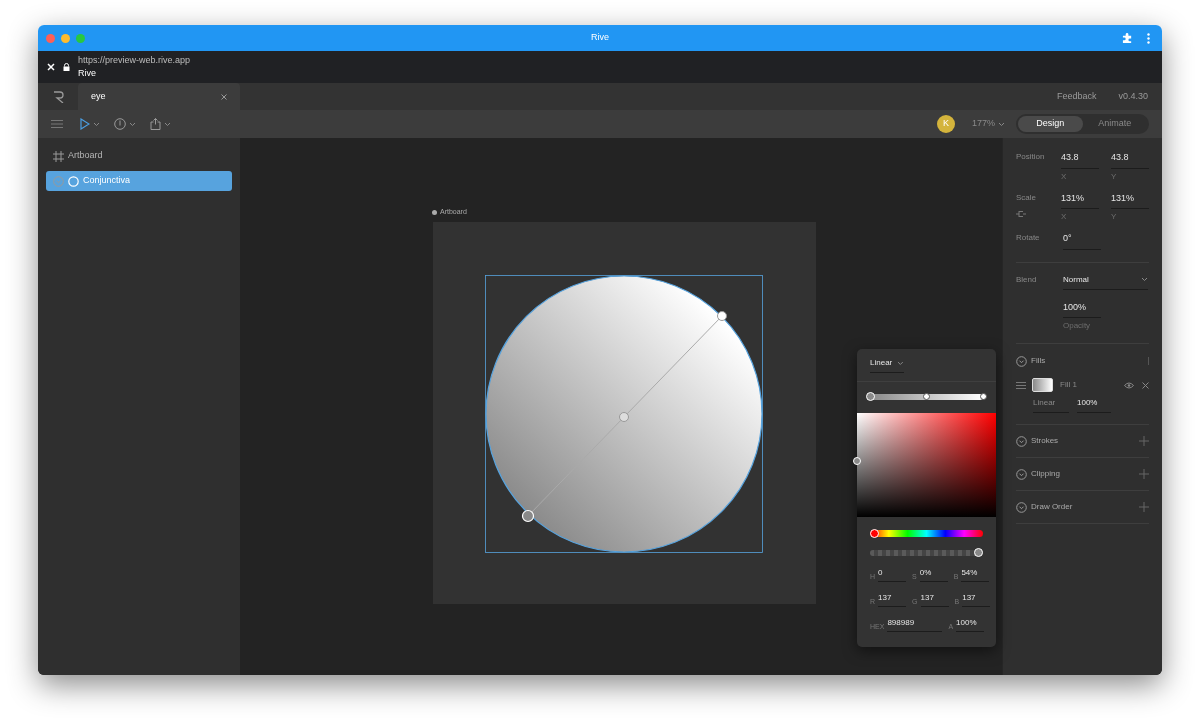  I want to click on export-icon, so click(155, 124).